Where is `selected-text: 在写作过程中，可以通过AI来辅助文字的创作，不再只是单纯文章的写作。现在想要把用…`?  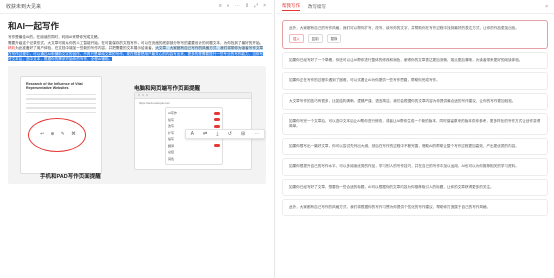 selected-text: 在写作过程中，可以通过AI来辅助文字的创作，不再只是单纯文章的写作。现在想要把用… is located at coordinates (130, 53).